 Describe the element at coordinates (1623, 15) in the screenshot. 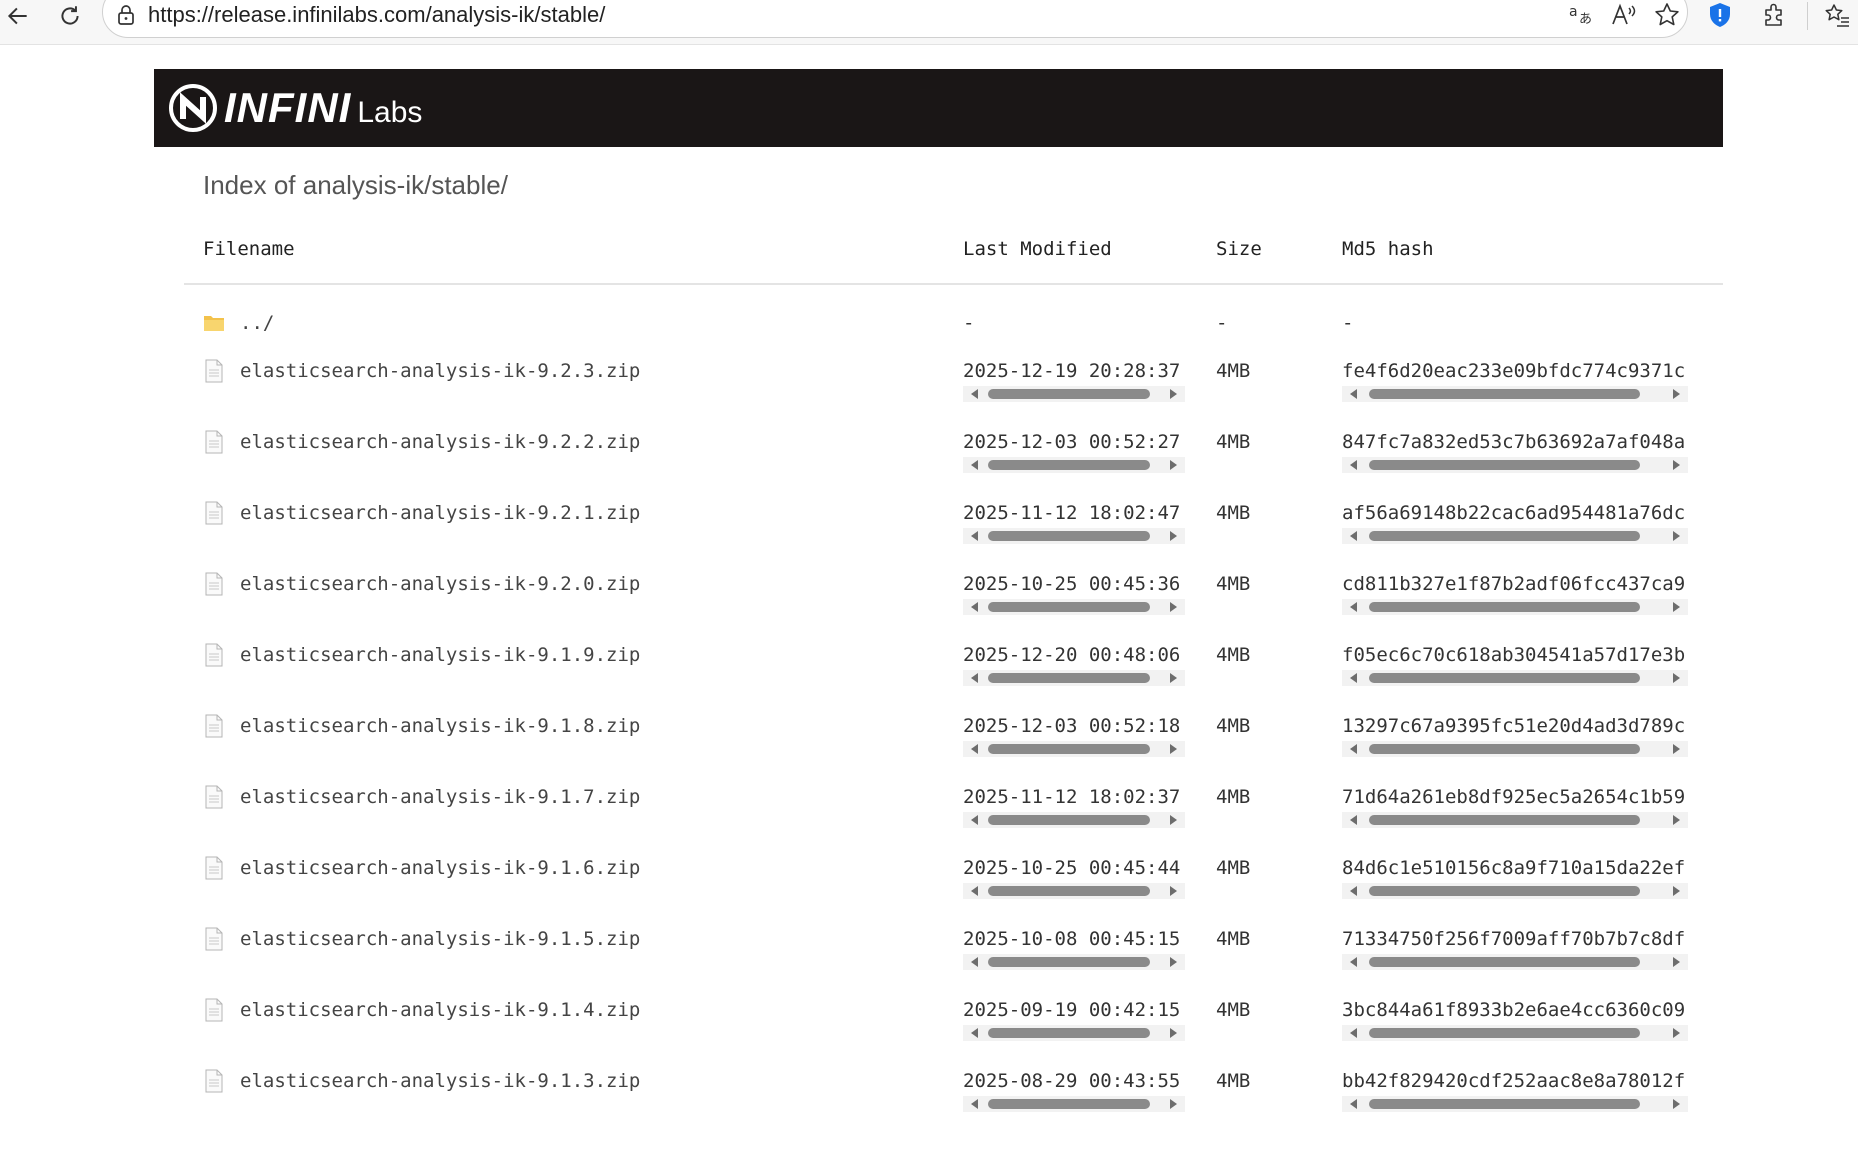

I see `read-aloud-icon` at that location.